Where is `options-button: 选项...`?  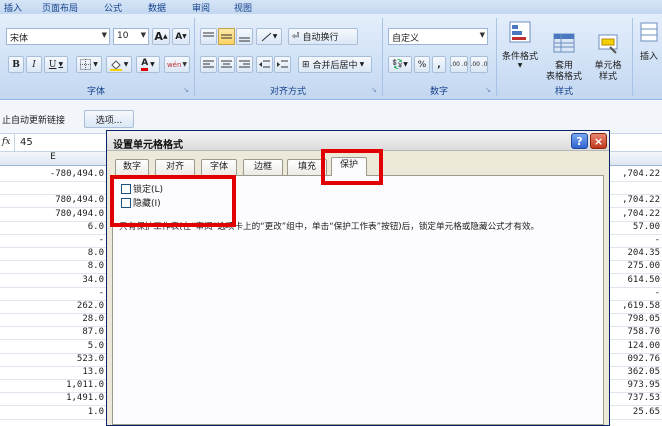 options-button: 选项... is located at coordinates (109, 119).